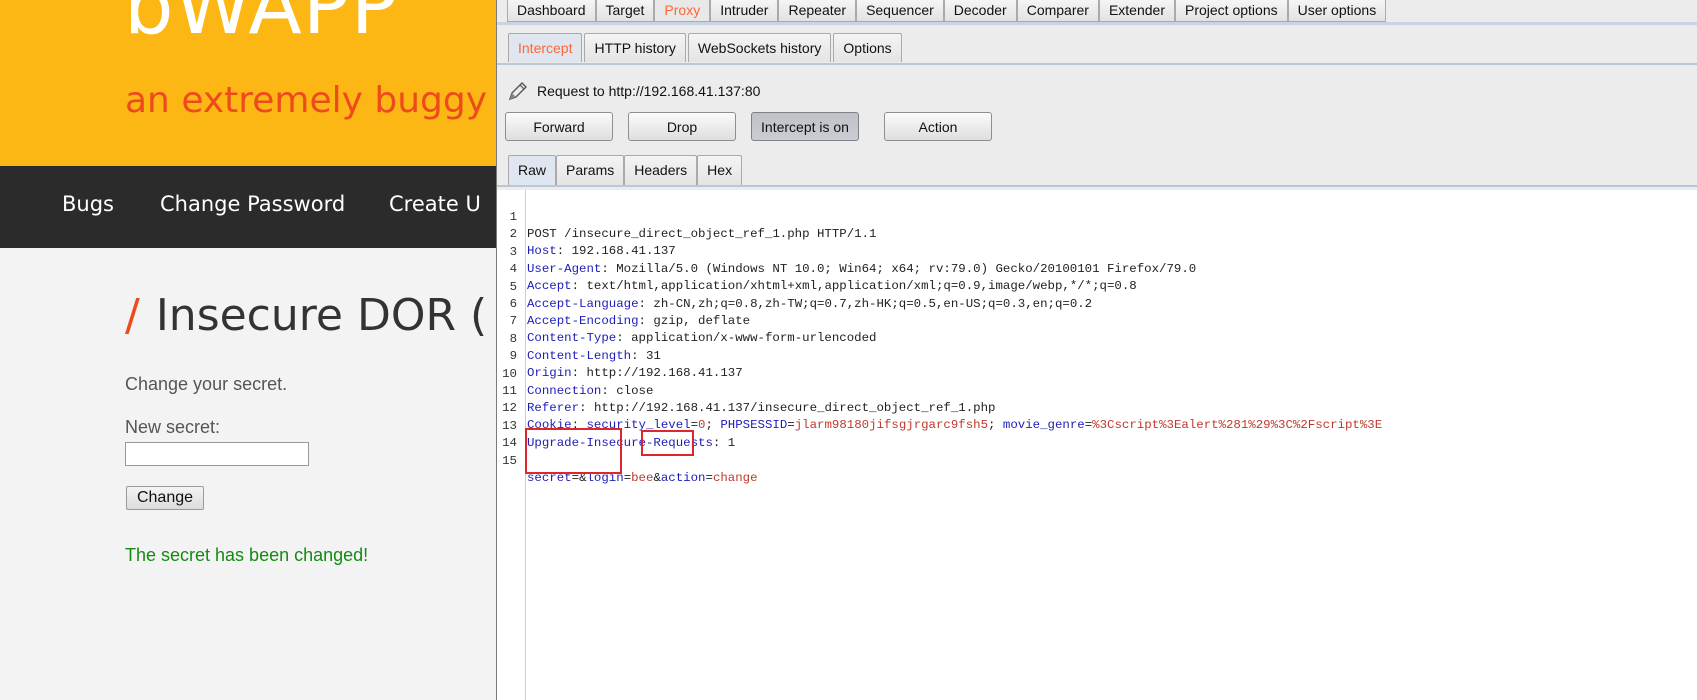 The image size is (1697, 700). What do you see at coordinates (1337, 11) in the screenshot?
I see `tab-user-options: User options` at bounding box center [1337, 11].